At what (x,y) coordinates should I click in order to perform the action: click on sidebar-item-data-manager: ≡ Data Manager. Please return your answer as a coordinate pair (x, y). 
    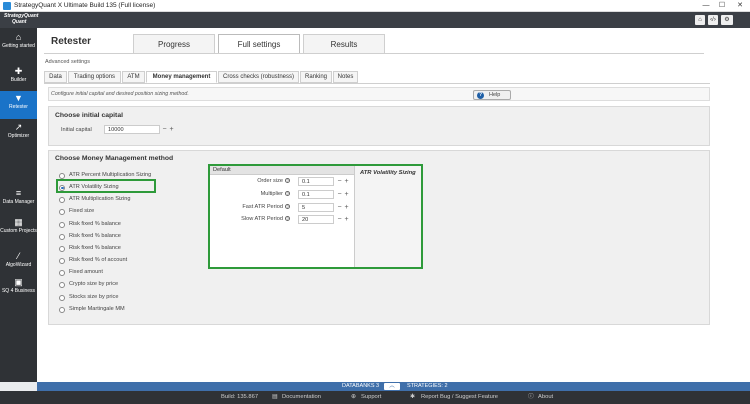
    Looking at the image, I should click on (18, 200).